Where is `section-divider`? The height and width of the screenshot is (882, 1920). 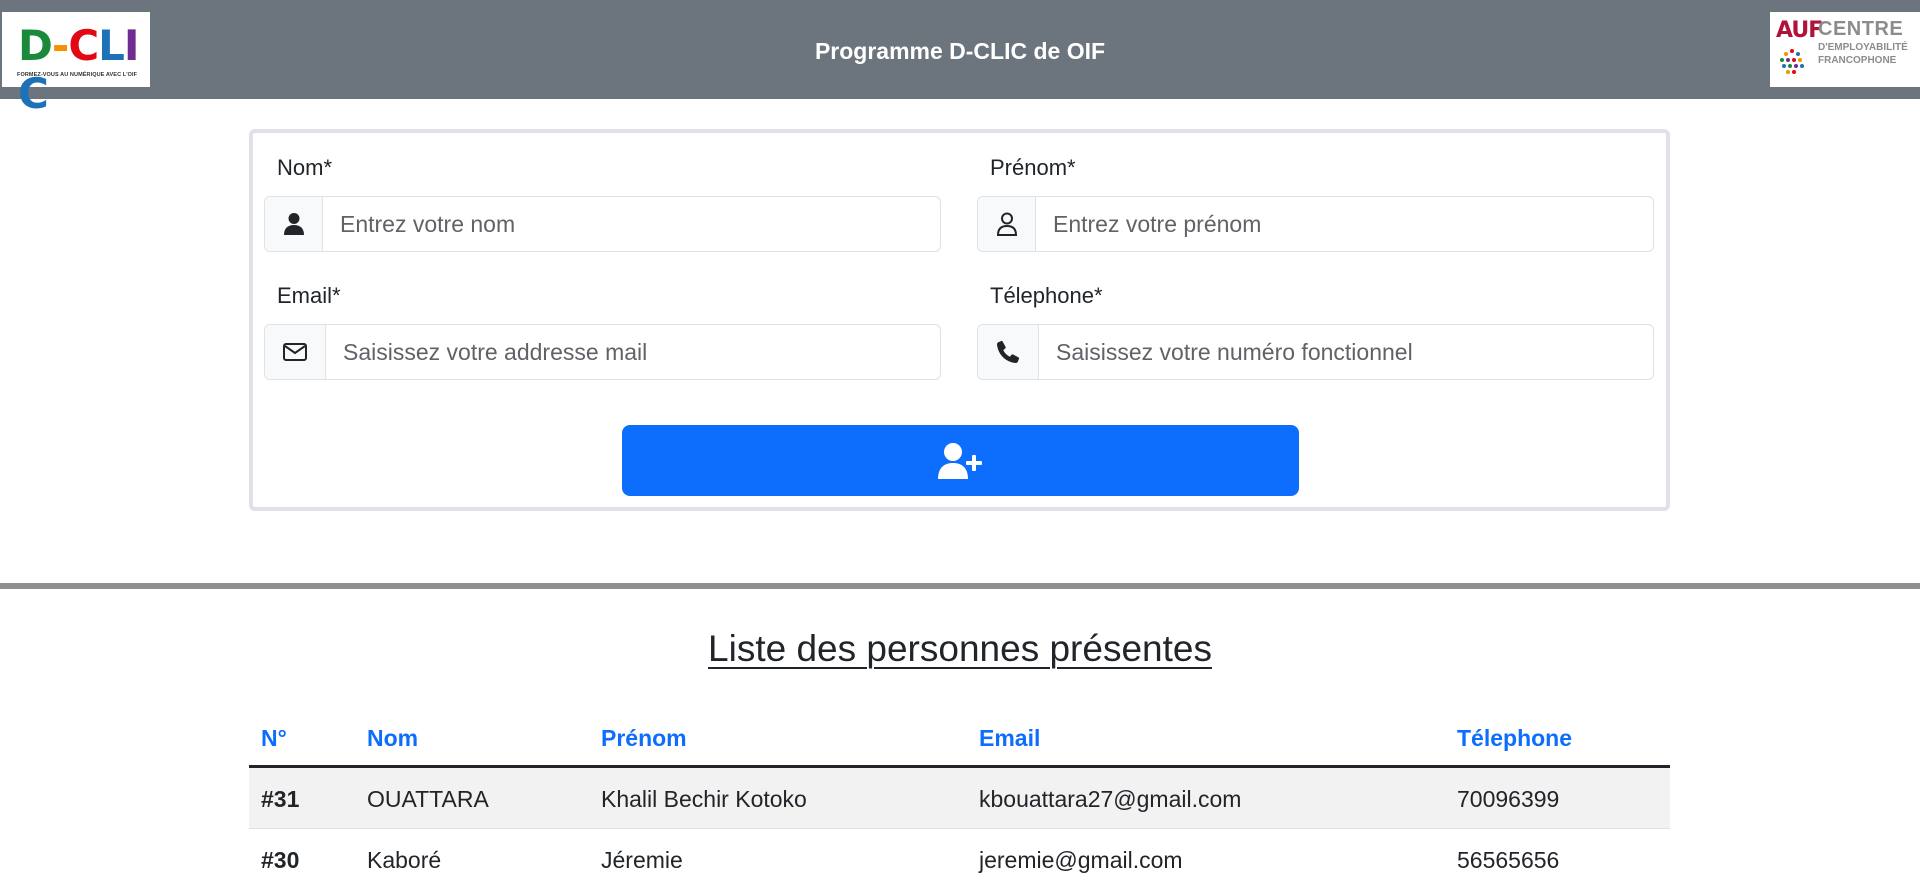
section-divider is located at coordinates (960, 586).